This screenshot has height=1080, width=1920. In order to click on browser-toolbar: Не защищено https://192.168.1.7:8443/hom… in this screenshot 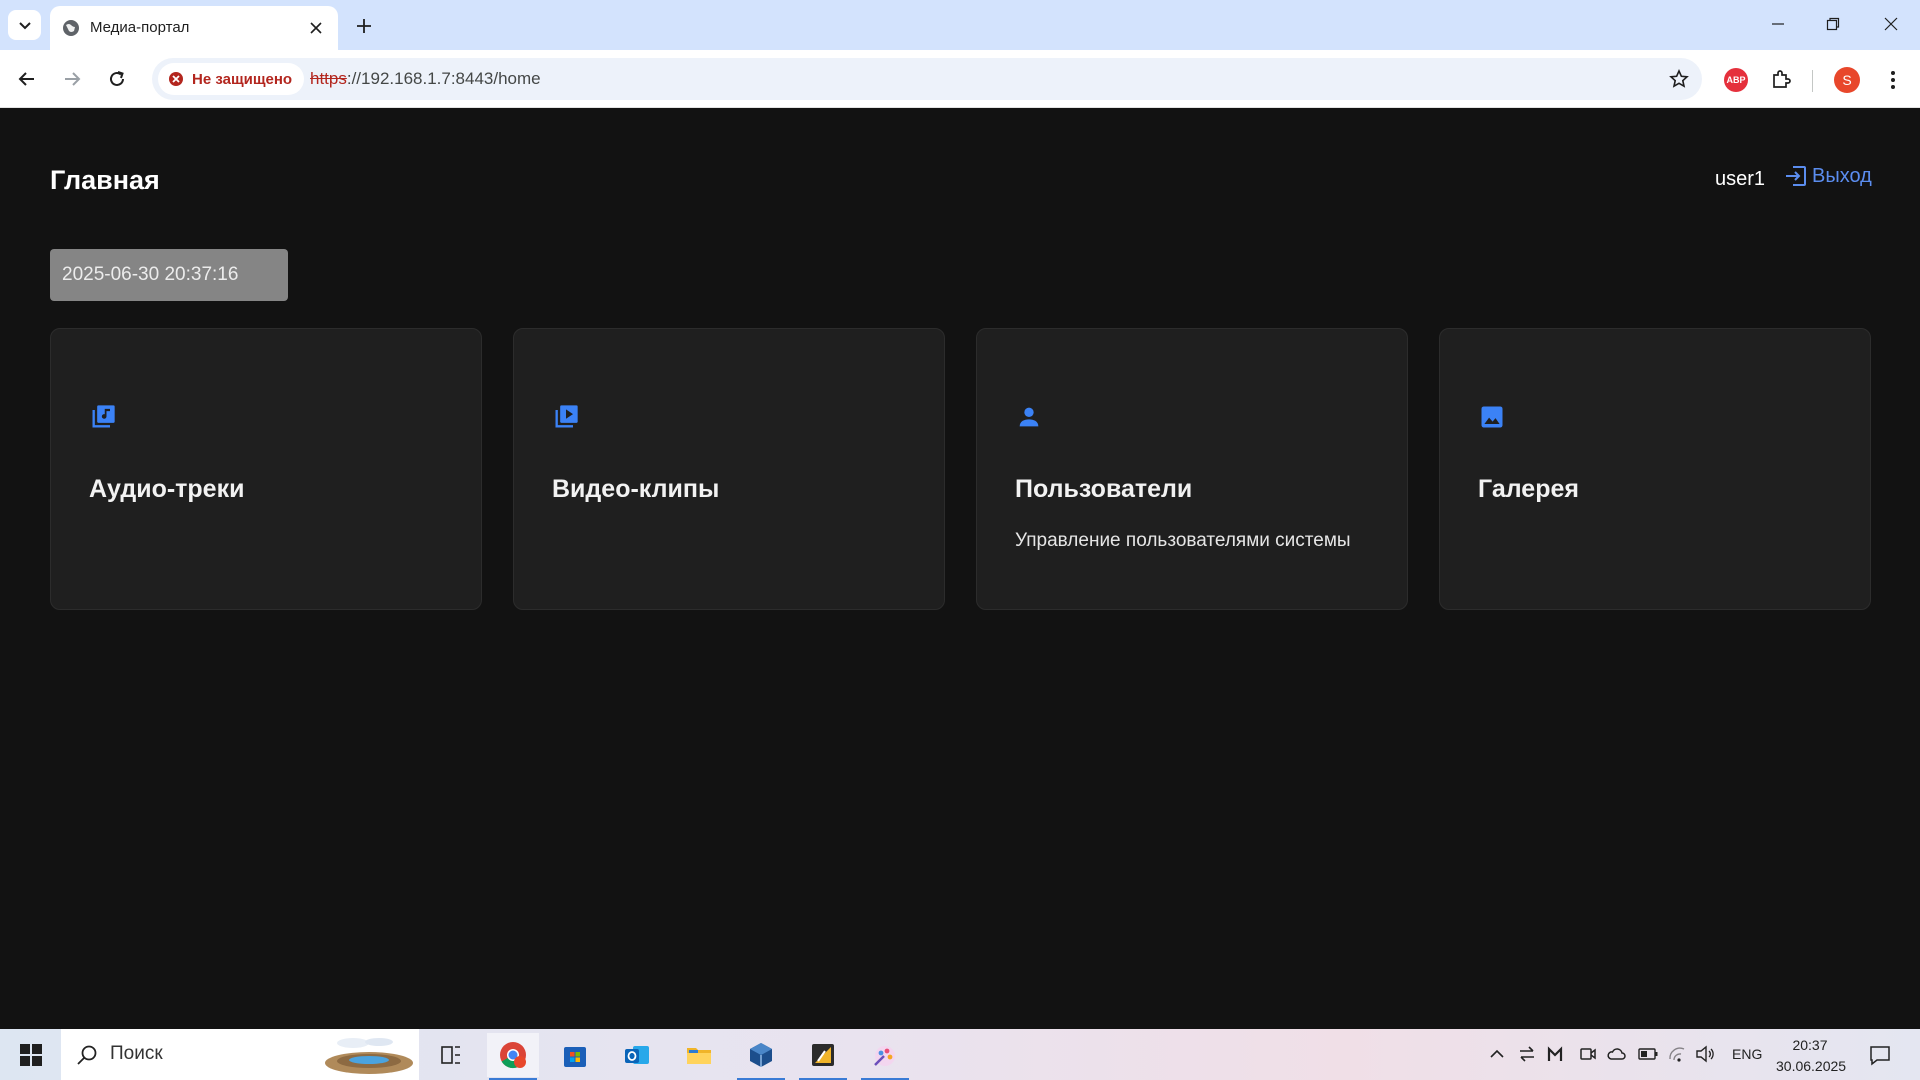, I will do `click(960, 79)`.